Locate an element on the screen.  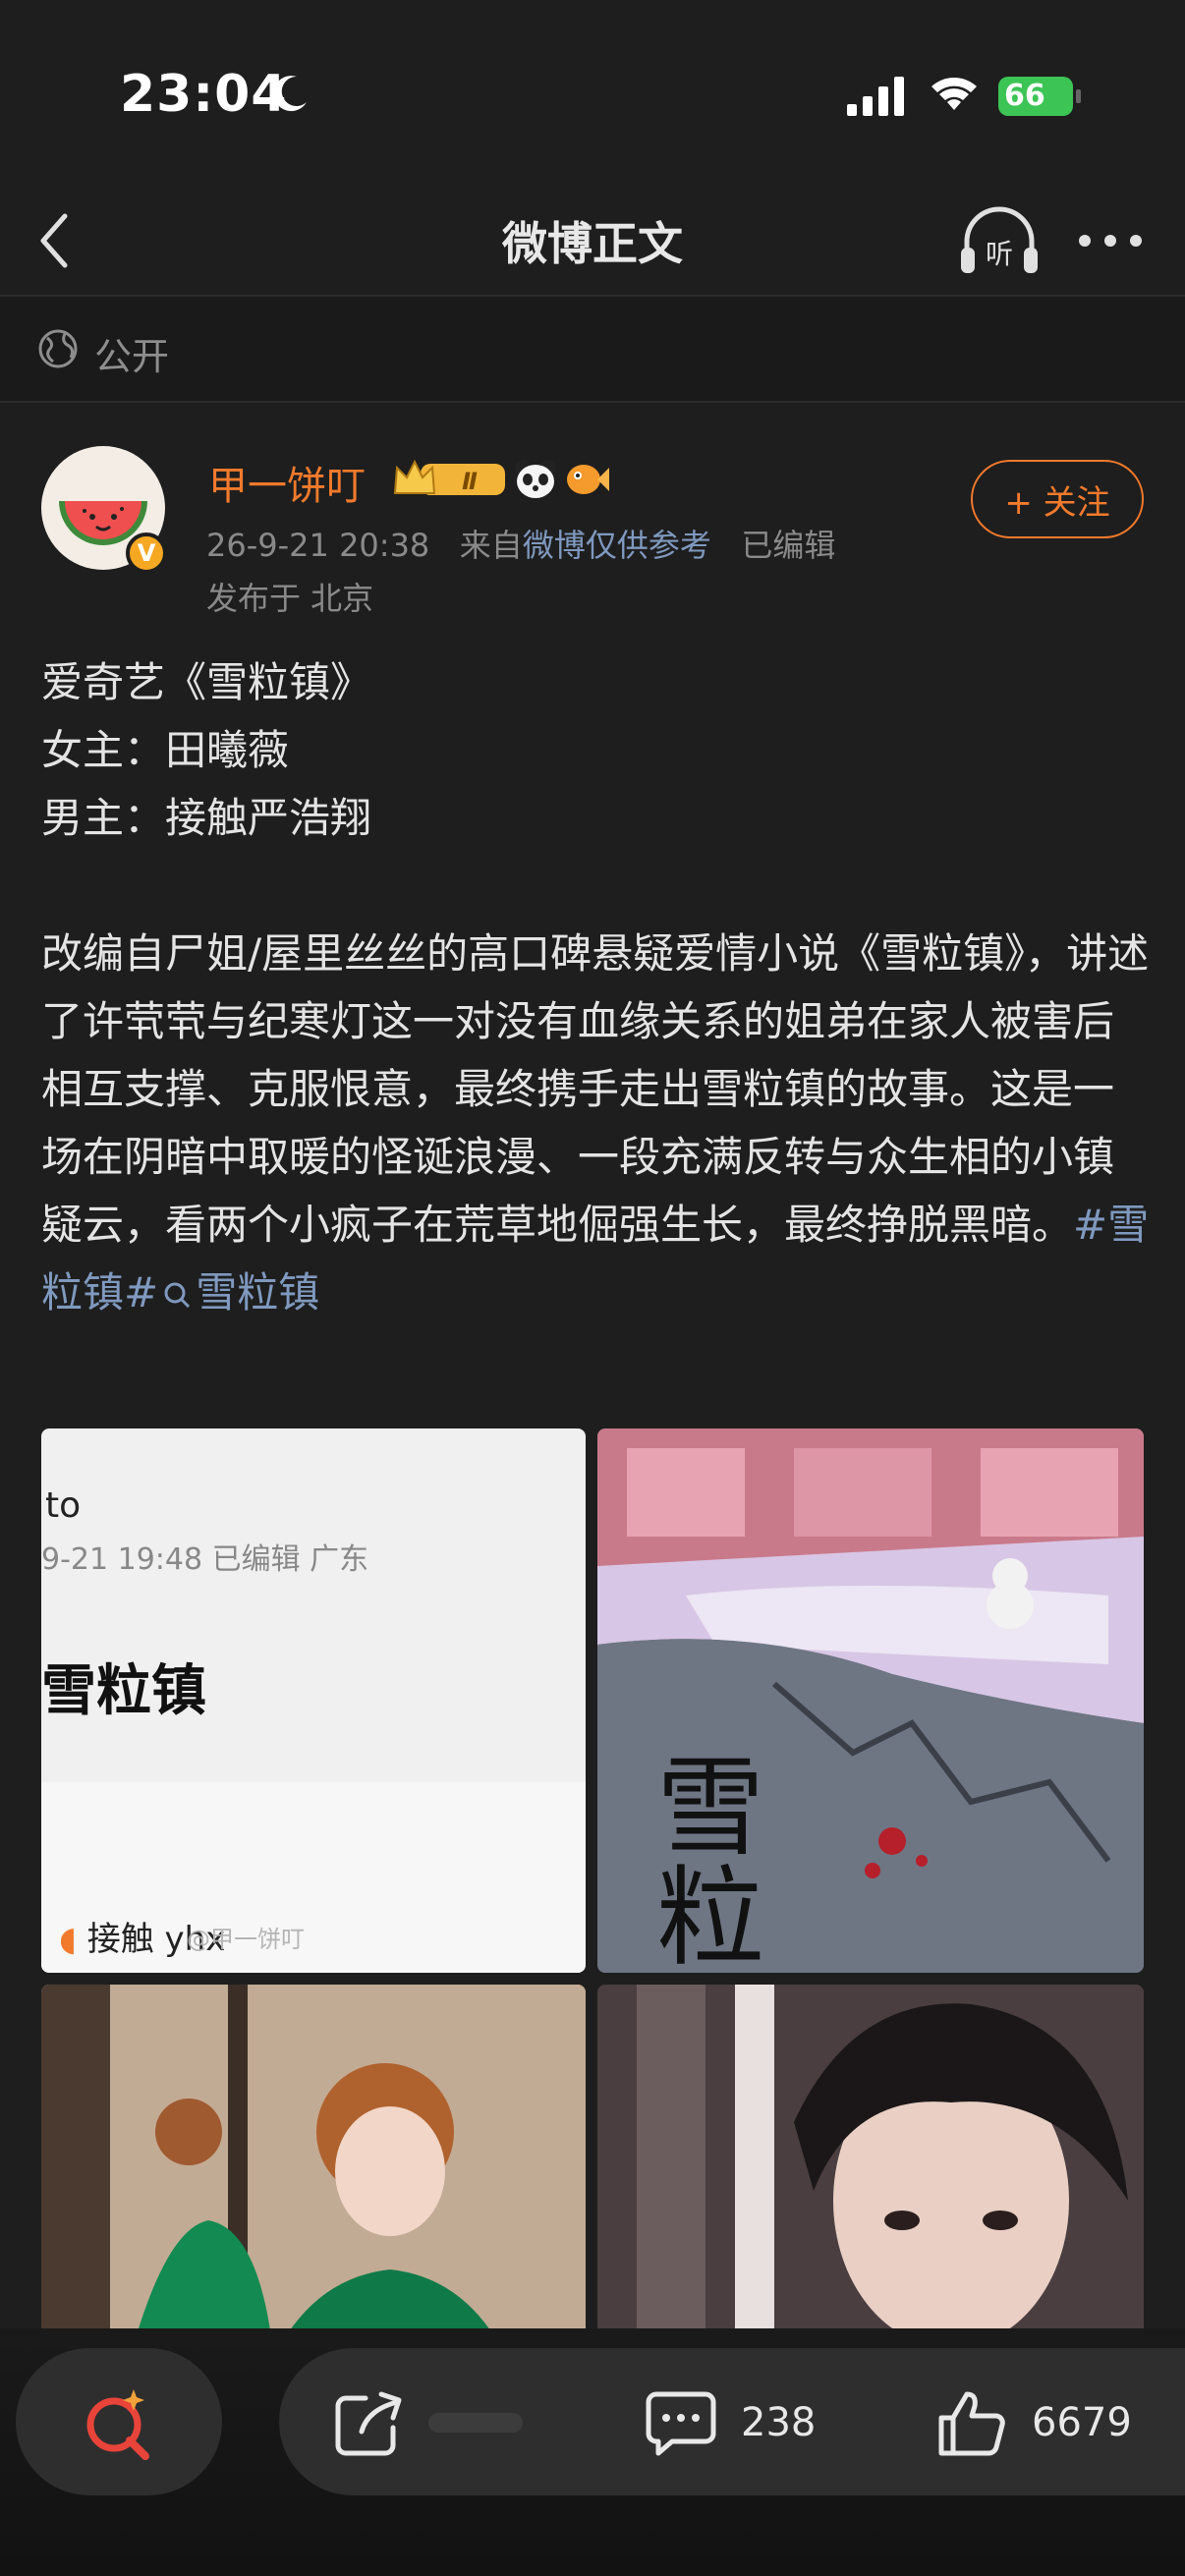
globe-icon is located at coordinates (58, 348).